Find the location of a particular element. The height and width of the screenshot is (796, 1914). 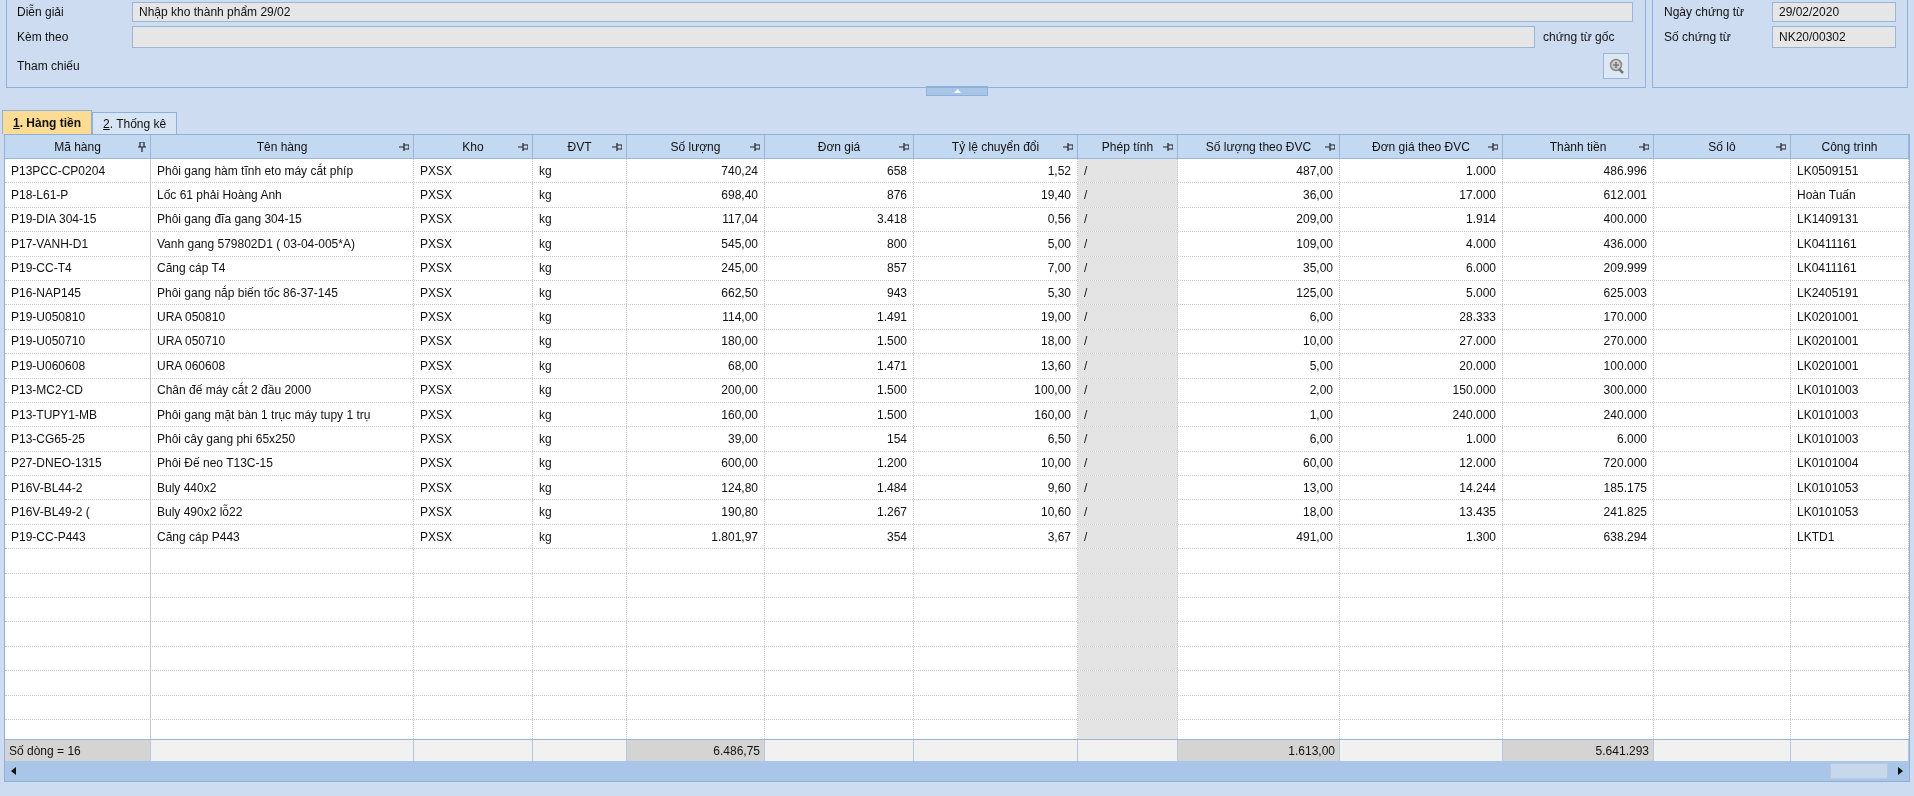

table-cell-text: P16-NAP145 is located at coordinates (46, 293).